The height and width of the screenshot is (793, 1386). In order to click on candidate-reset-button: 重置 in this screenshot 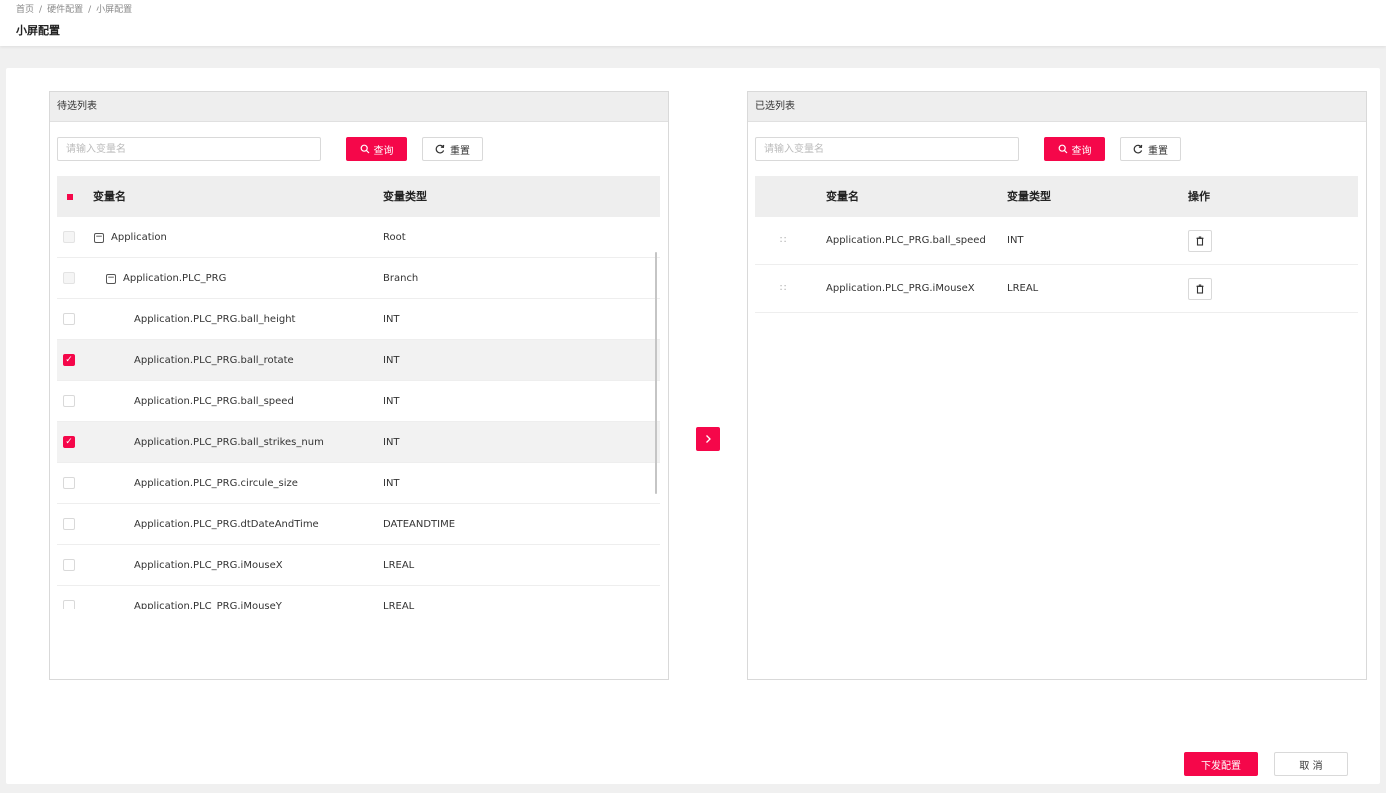, I will do `click(452, 149)`.